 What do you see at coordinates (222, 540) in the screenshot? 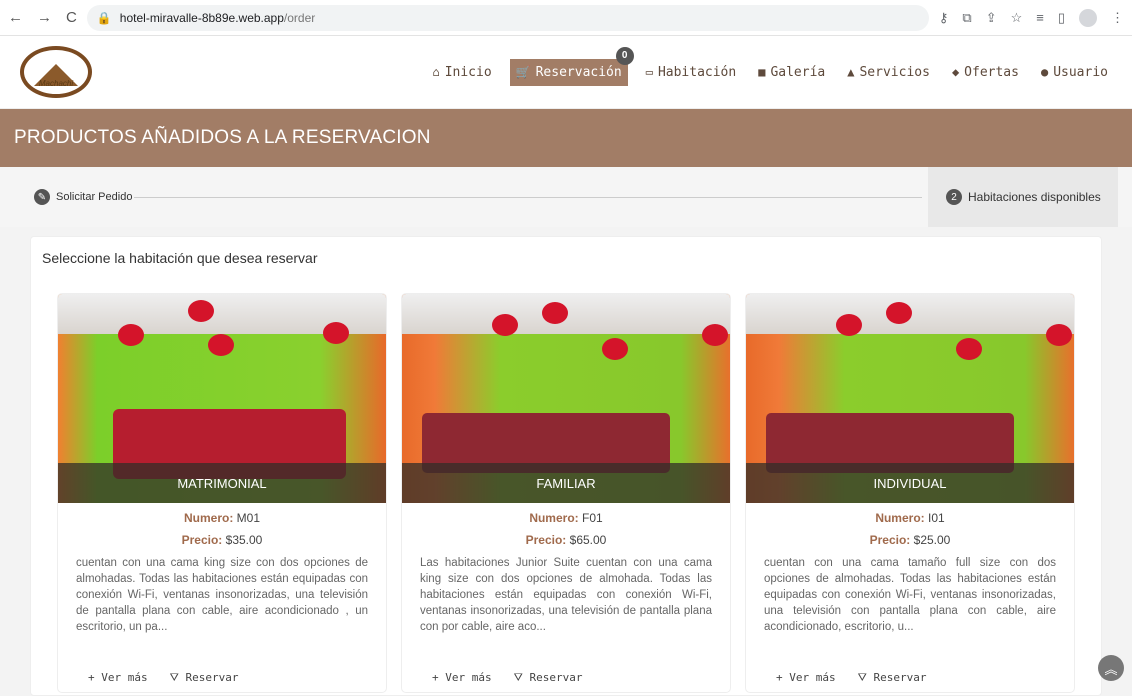
I see `room-price: Precio: $35.00` at bounding box center [222, 540].